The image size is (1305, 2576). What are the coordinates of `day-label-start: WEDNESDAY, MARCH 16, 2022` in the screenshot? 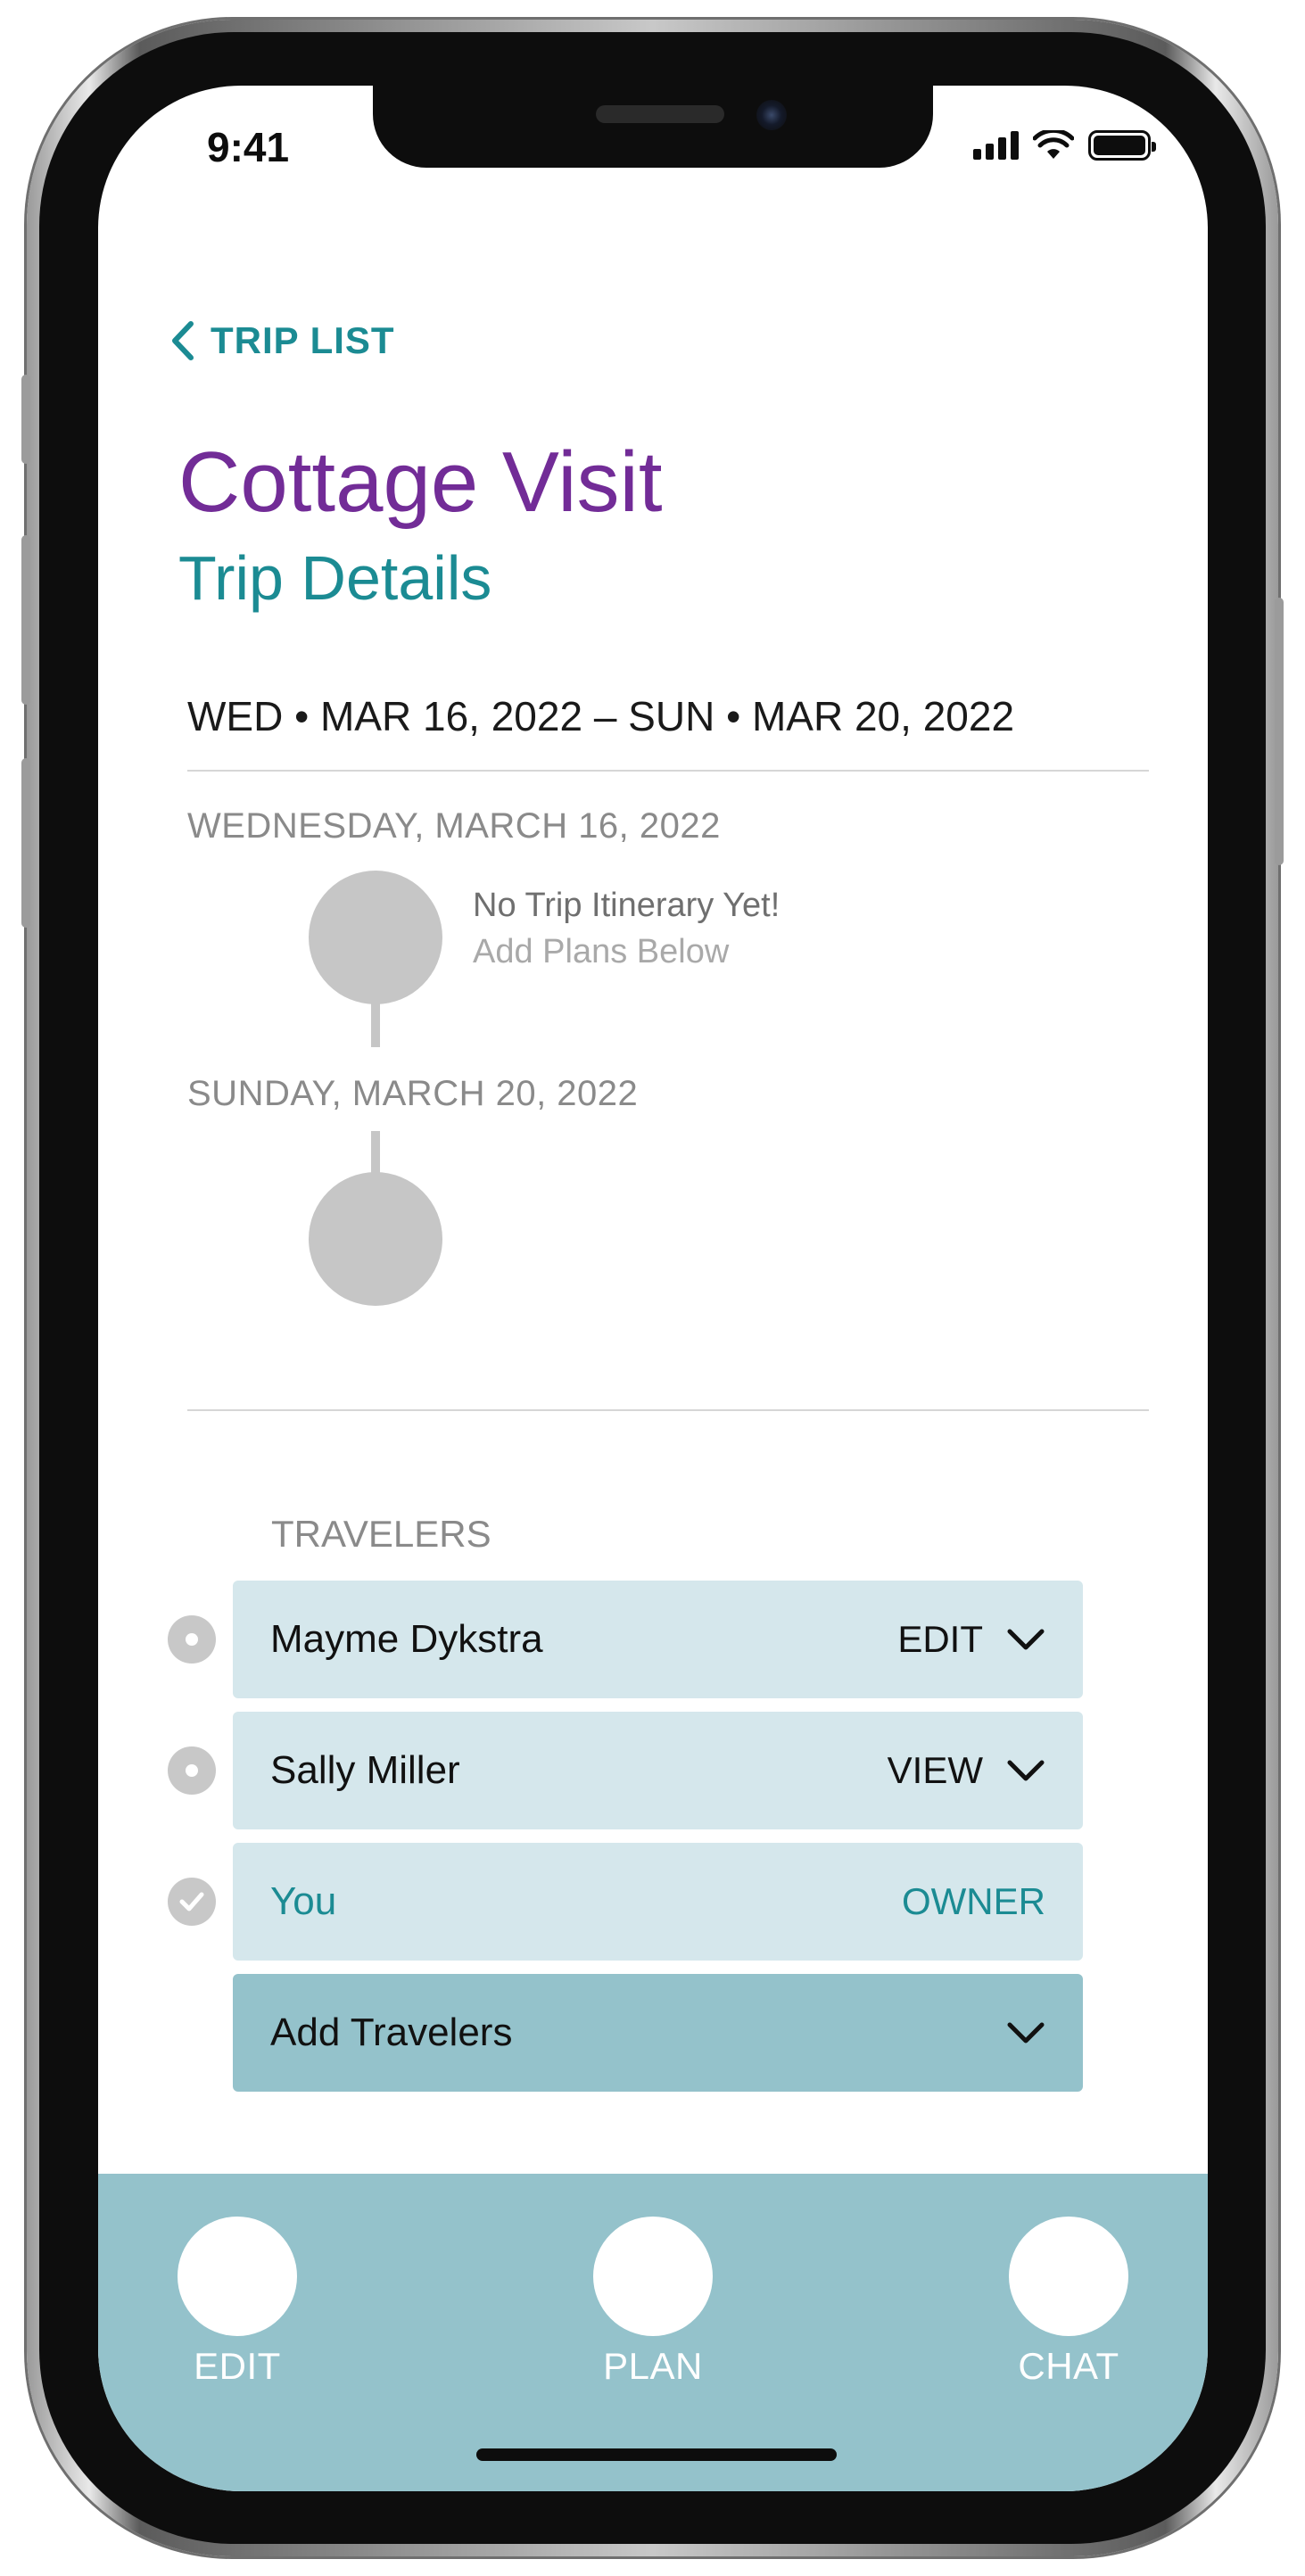 It's located at (454, 826).